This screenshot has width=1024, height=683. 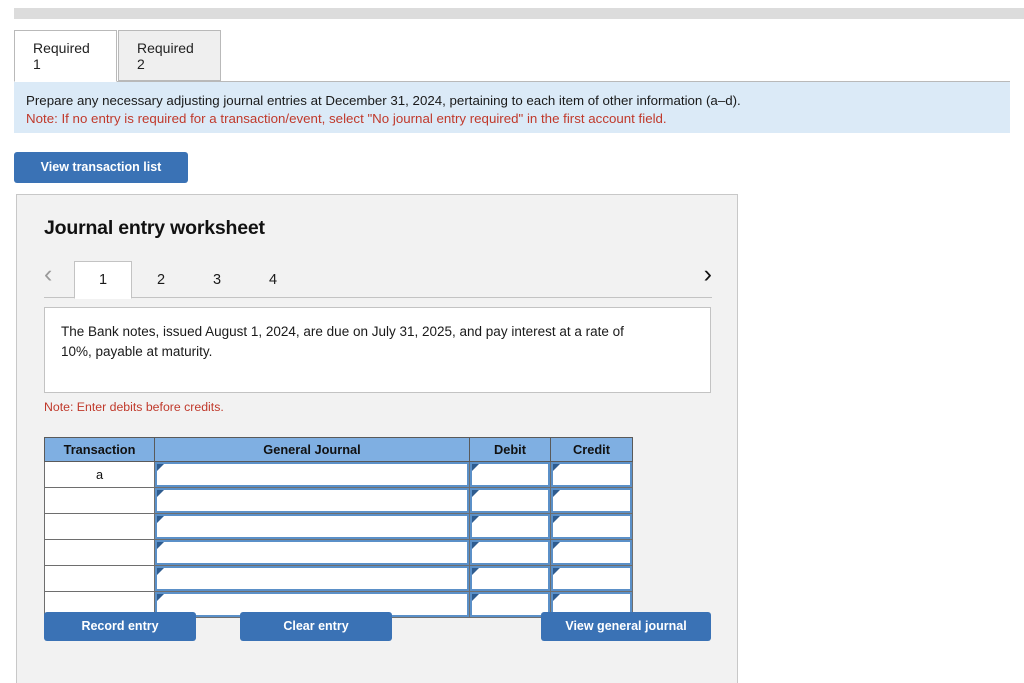 I want to click on column-header-debit: Debit, so click(x=510, y=449).